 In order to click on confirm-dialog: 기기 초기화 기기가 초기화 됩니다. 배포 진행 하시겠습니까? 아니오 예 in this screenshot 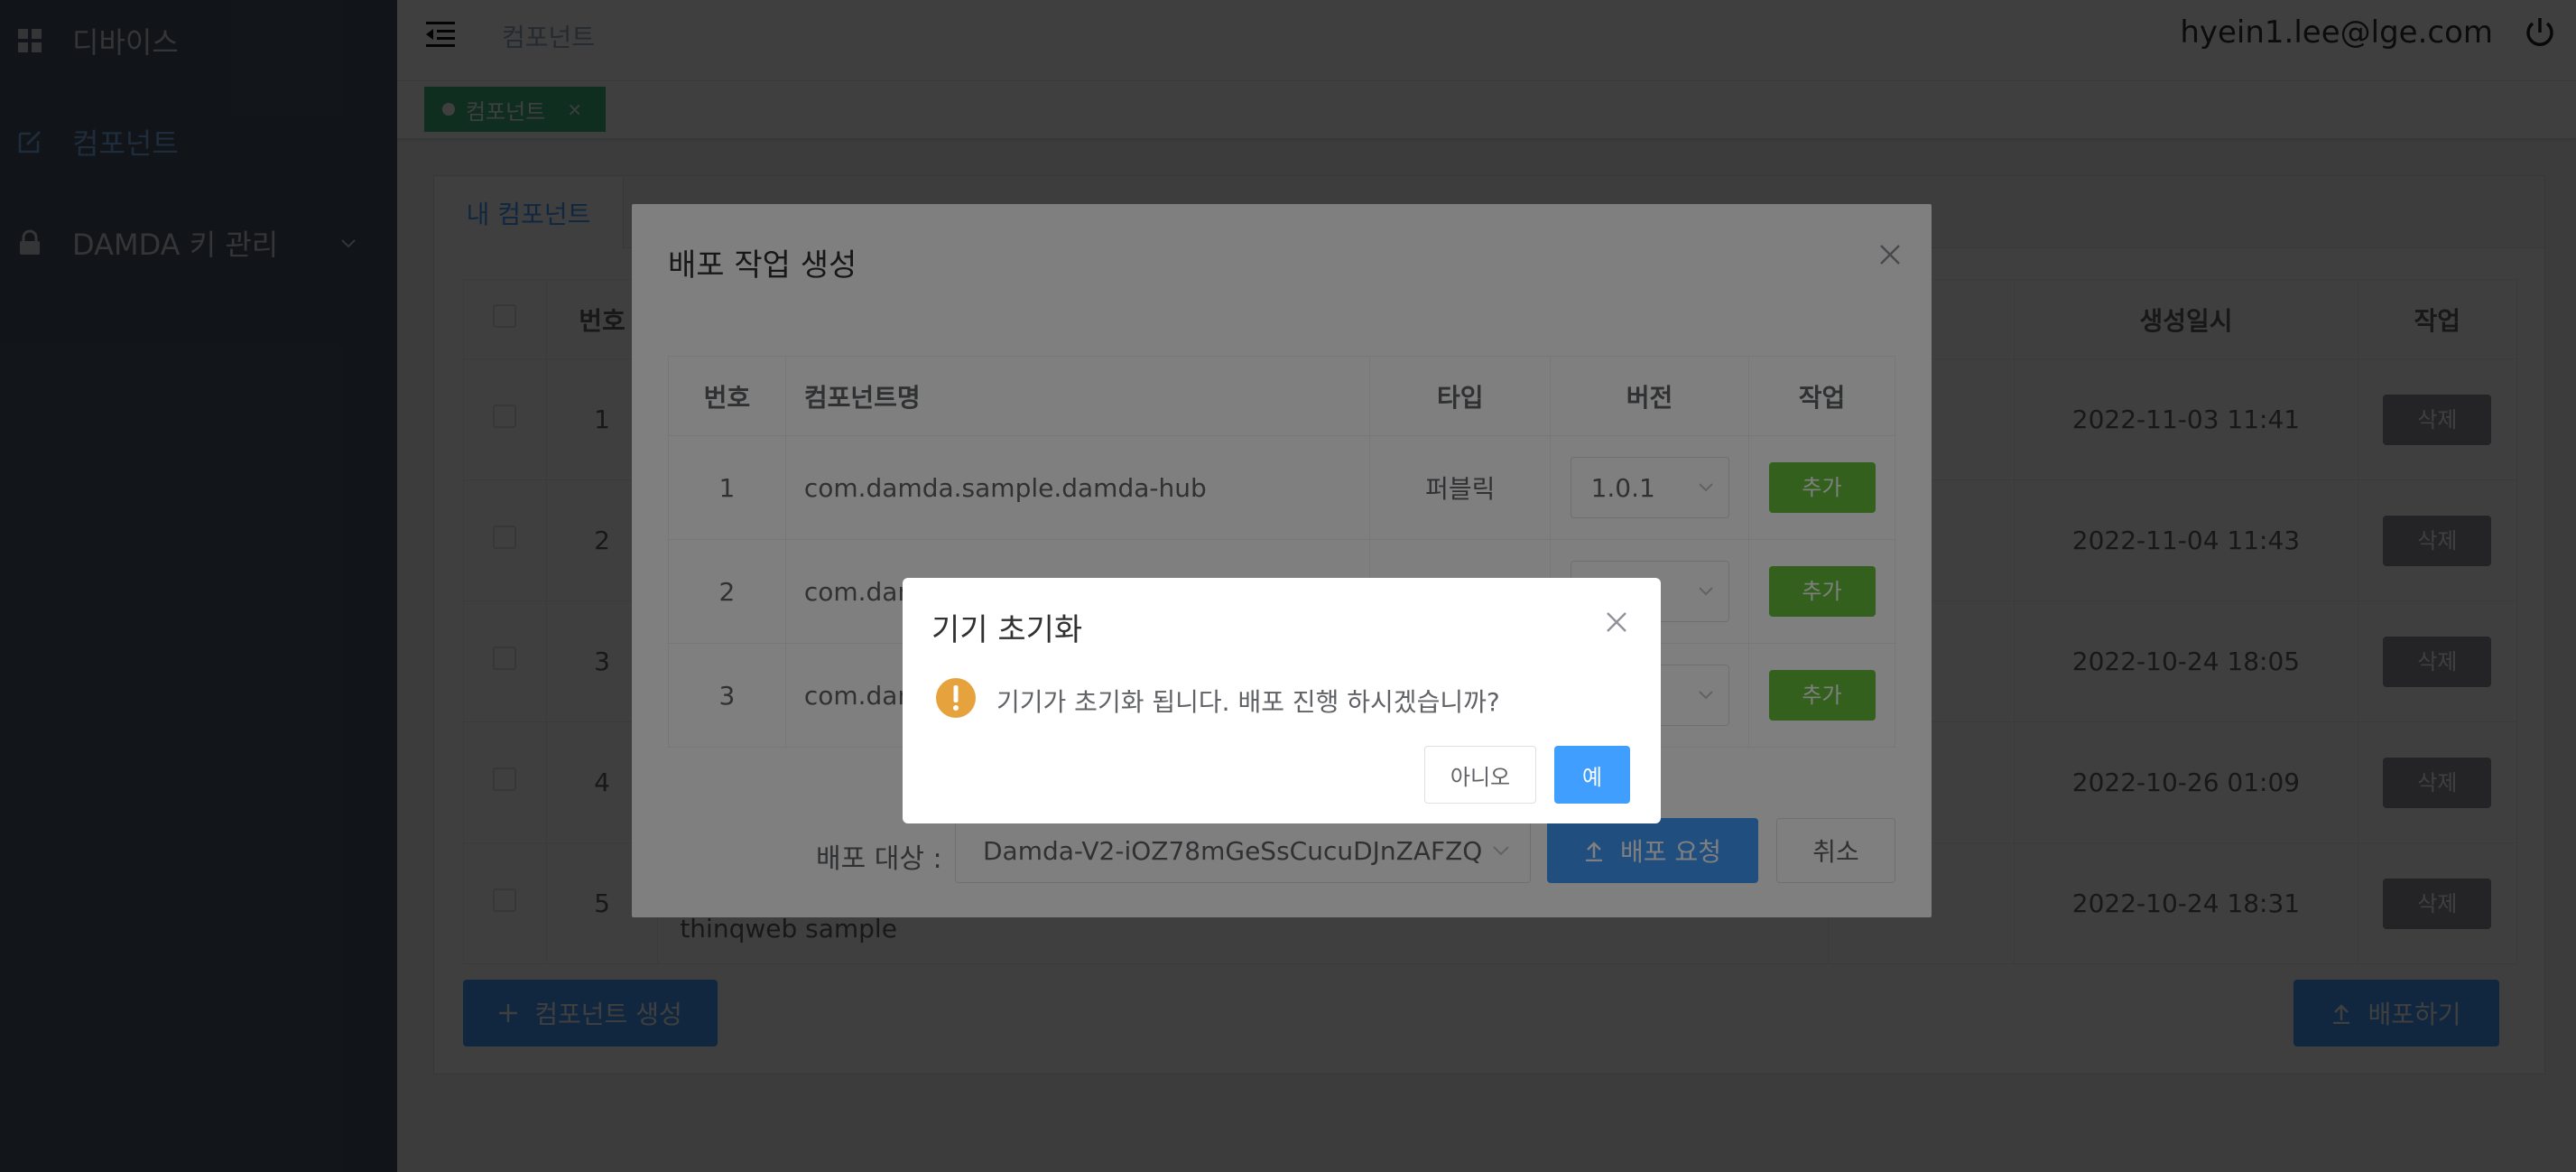, I will do `click(1282, 700)`.